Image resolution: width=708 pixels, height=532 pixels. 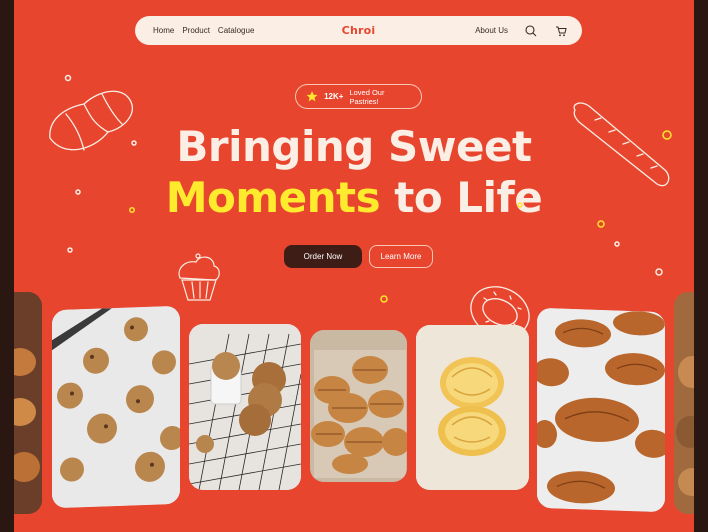 What do you see at coordinates (472, 407) in the screenshot?
I see `gallery-photo-croissant-section` at bounding box center [472, 407].